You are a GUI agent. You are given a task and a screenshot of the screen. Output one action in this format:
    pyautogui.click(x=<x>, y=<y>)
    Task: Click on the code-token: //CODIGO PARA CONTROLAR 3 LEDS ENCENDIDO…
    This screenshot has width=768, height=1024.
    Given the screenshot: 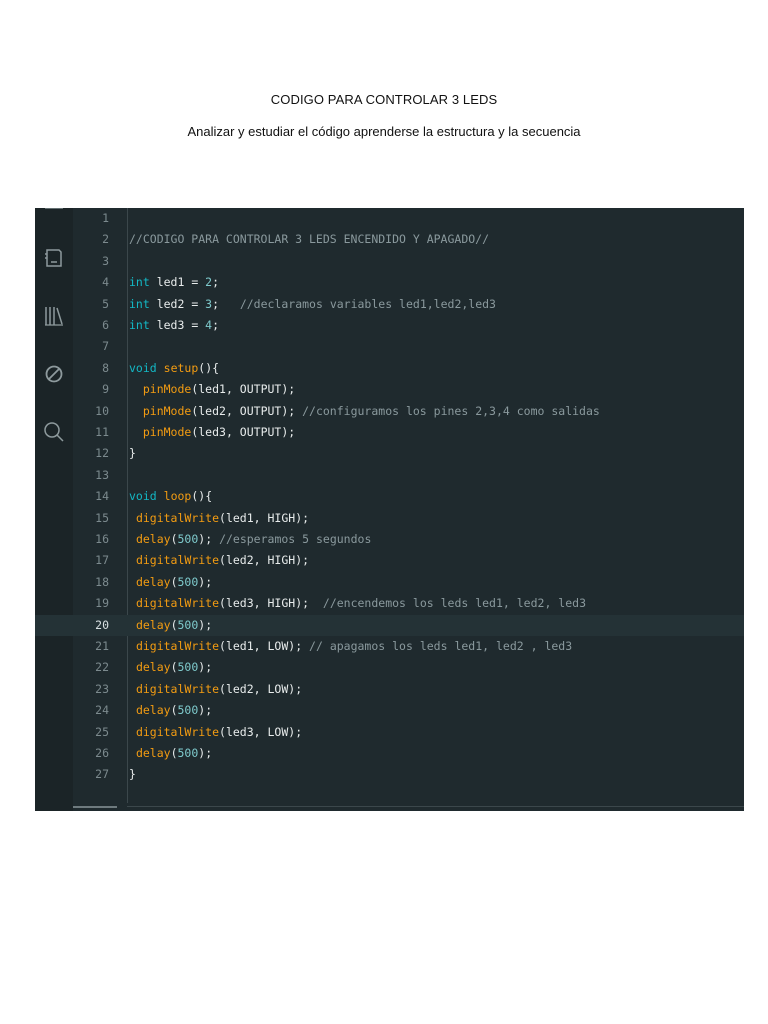 What is the action you would take?
    pyautogui.click(x=309, y=239)
    